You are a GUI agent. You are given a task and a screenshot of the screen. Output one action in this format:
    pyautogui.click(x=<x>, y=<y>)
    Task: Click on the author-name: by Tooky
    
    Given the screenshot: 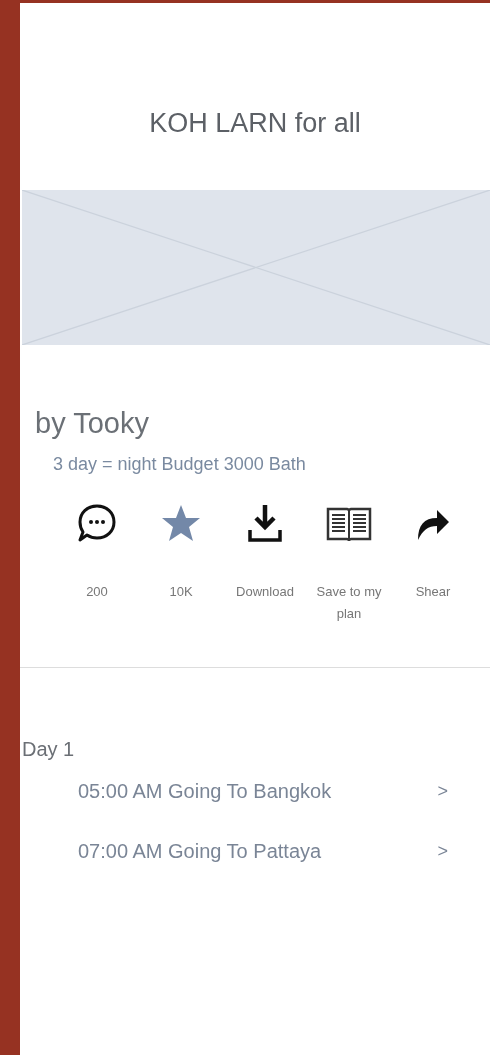 What is the action you would take?
    pyautogui.click(x=92, y=423)
    